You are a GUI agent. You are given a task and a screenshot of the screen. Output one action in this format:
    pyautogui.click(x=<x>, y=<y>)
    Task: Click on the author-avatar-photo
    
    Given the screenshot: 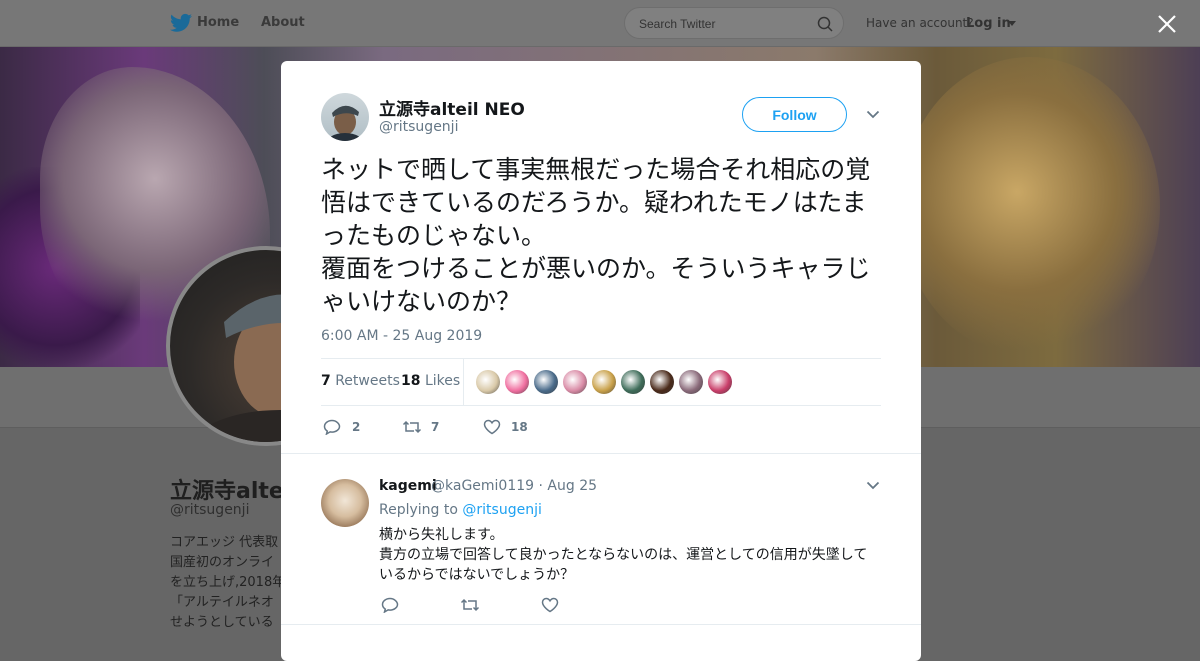 What is the action you would take?
    pyautogui.click(x=345, y=123)
    